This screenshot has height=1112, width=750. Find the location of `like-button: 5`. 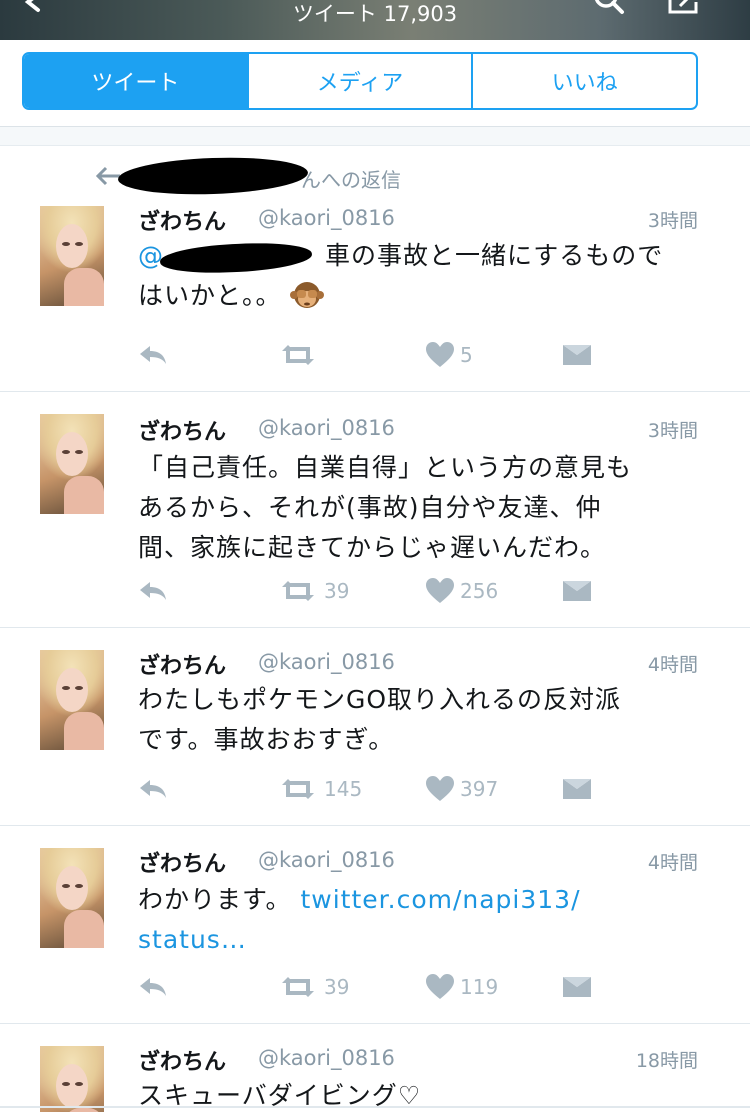

like-button: 5 is located at coordinates (449, 355).